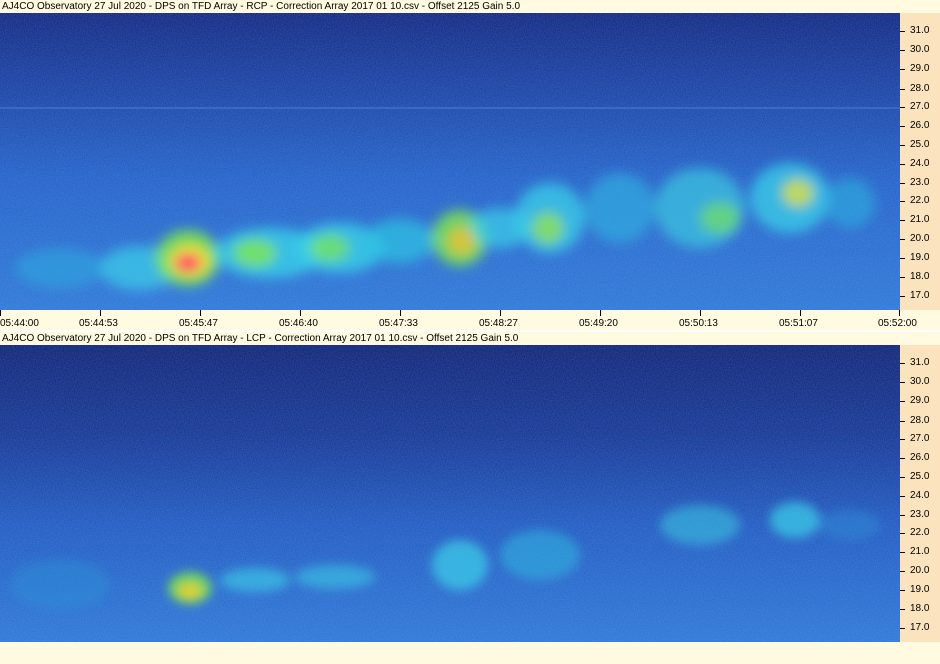 The width and height of the screenshot is (940, 664). What do you see at coordinates (920, 144) in the screenshot?
I see `rcp-freq-label: 25.0` at bounding box center [920, 144].